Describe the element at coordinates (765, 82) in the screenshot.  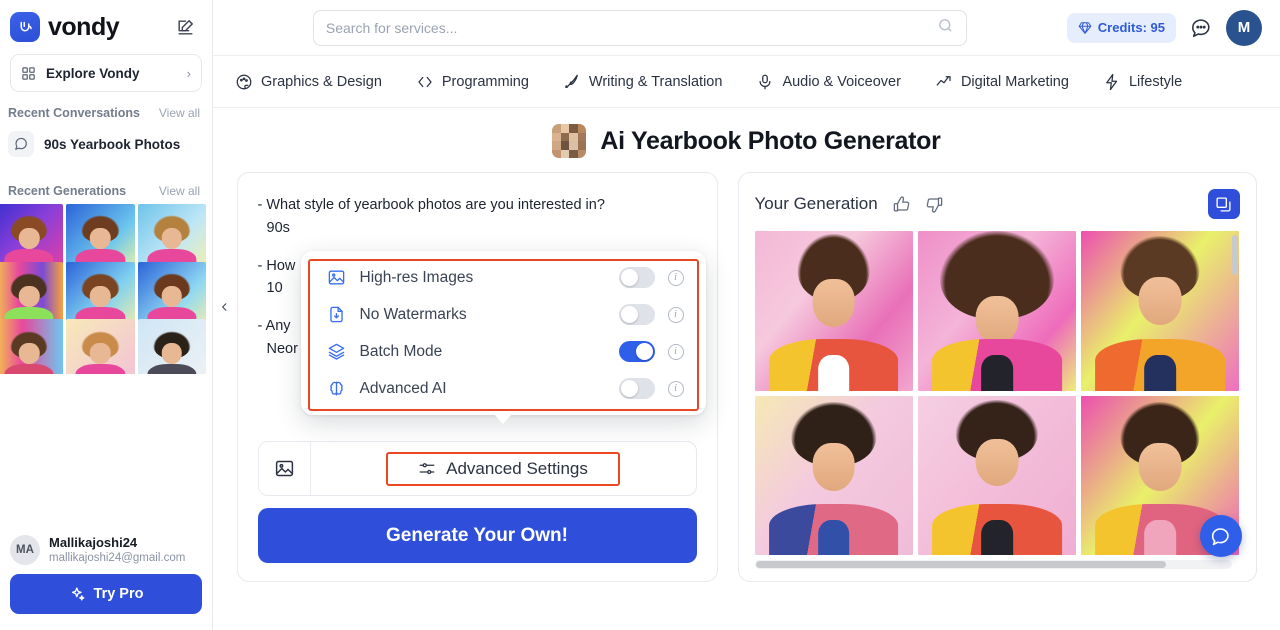
I see `microphone-icon` at that location.